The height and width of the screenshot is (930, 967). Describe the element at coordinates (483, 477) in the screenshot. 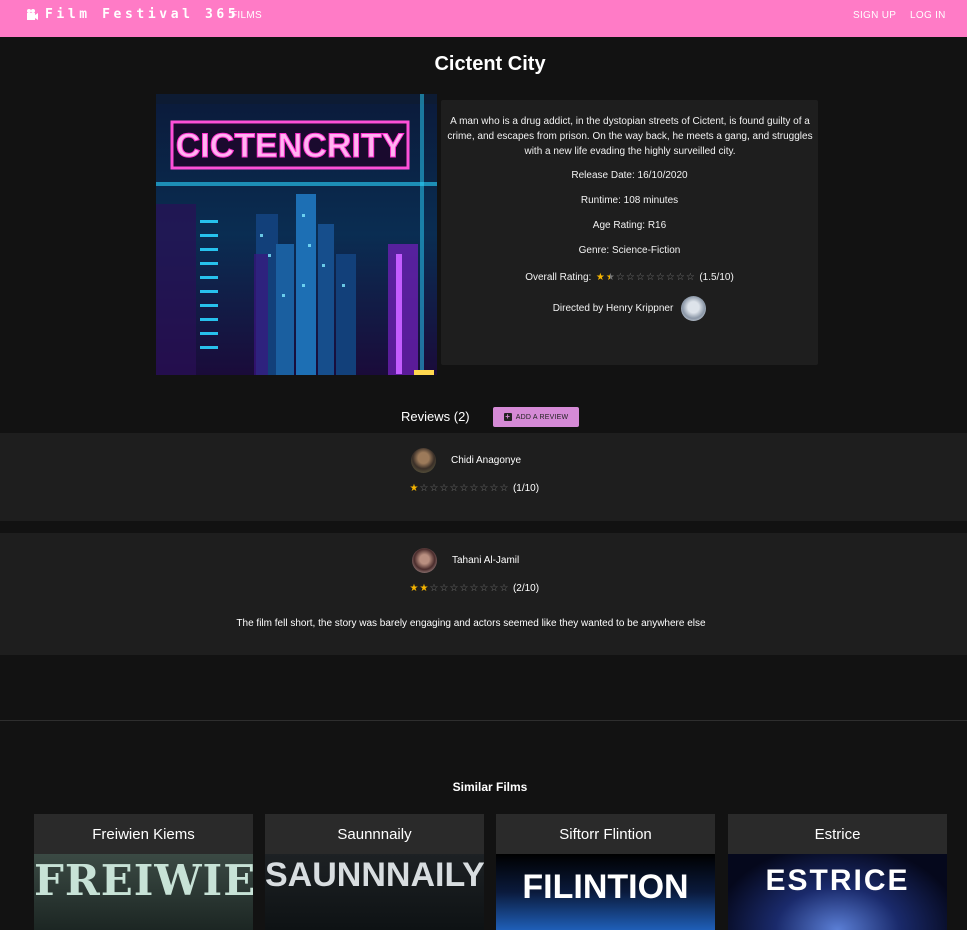

I see `review-card: Chidi Anagonye ★ ☆ ☆ ☆ ☆ ☆ ☆ ☆ ☆ ☆ (1/10)` at that location.